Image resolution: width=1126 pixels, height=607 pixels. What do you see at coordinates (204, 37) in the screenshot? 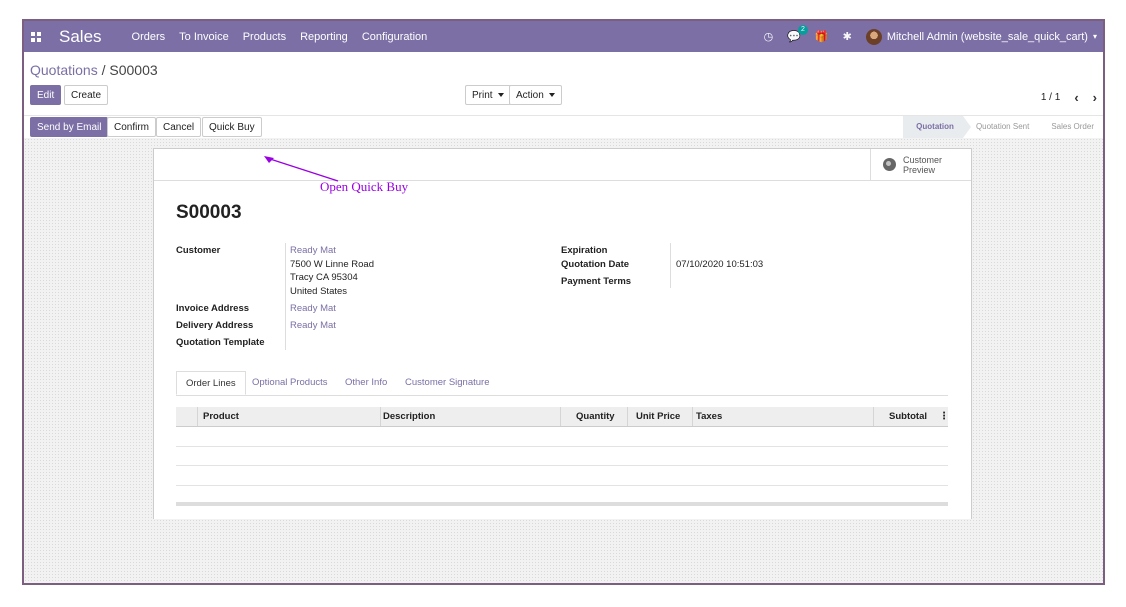
I see `menu-to-invoice: To Invoice` at bounding box center [204, 37].